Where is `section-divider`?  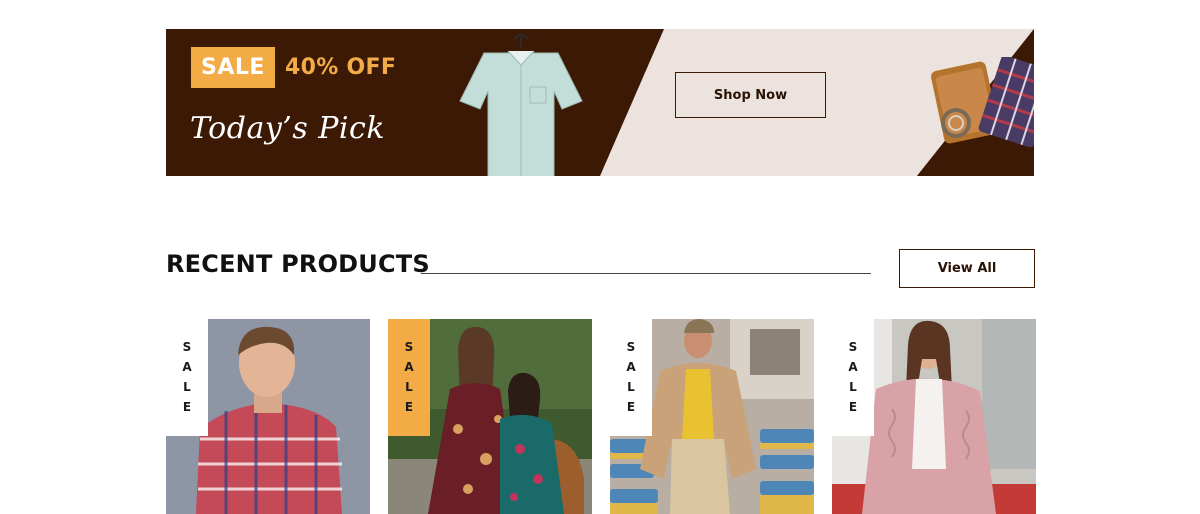
section-divider is located at coordinates (646, 273).